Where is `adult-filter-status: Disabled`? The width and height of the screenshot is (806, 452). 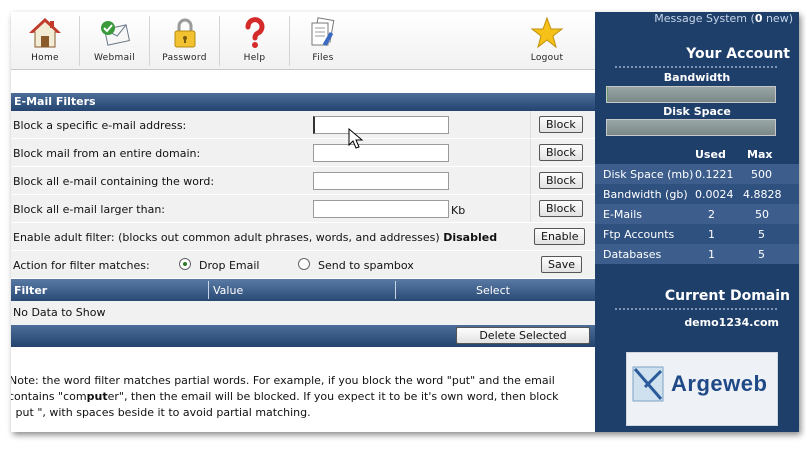
adult-filter-status: Disabled is located at coordinates (470, 237).